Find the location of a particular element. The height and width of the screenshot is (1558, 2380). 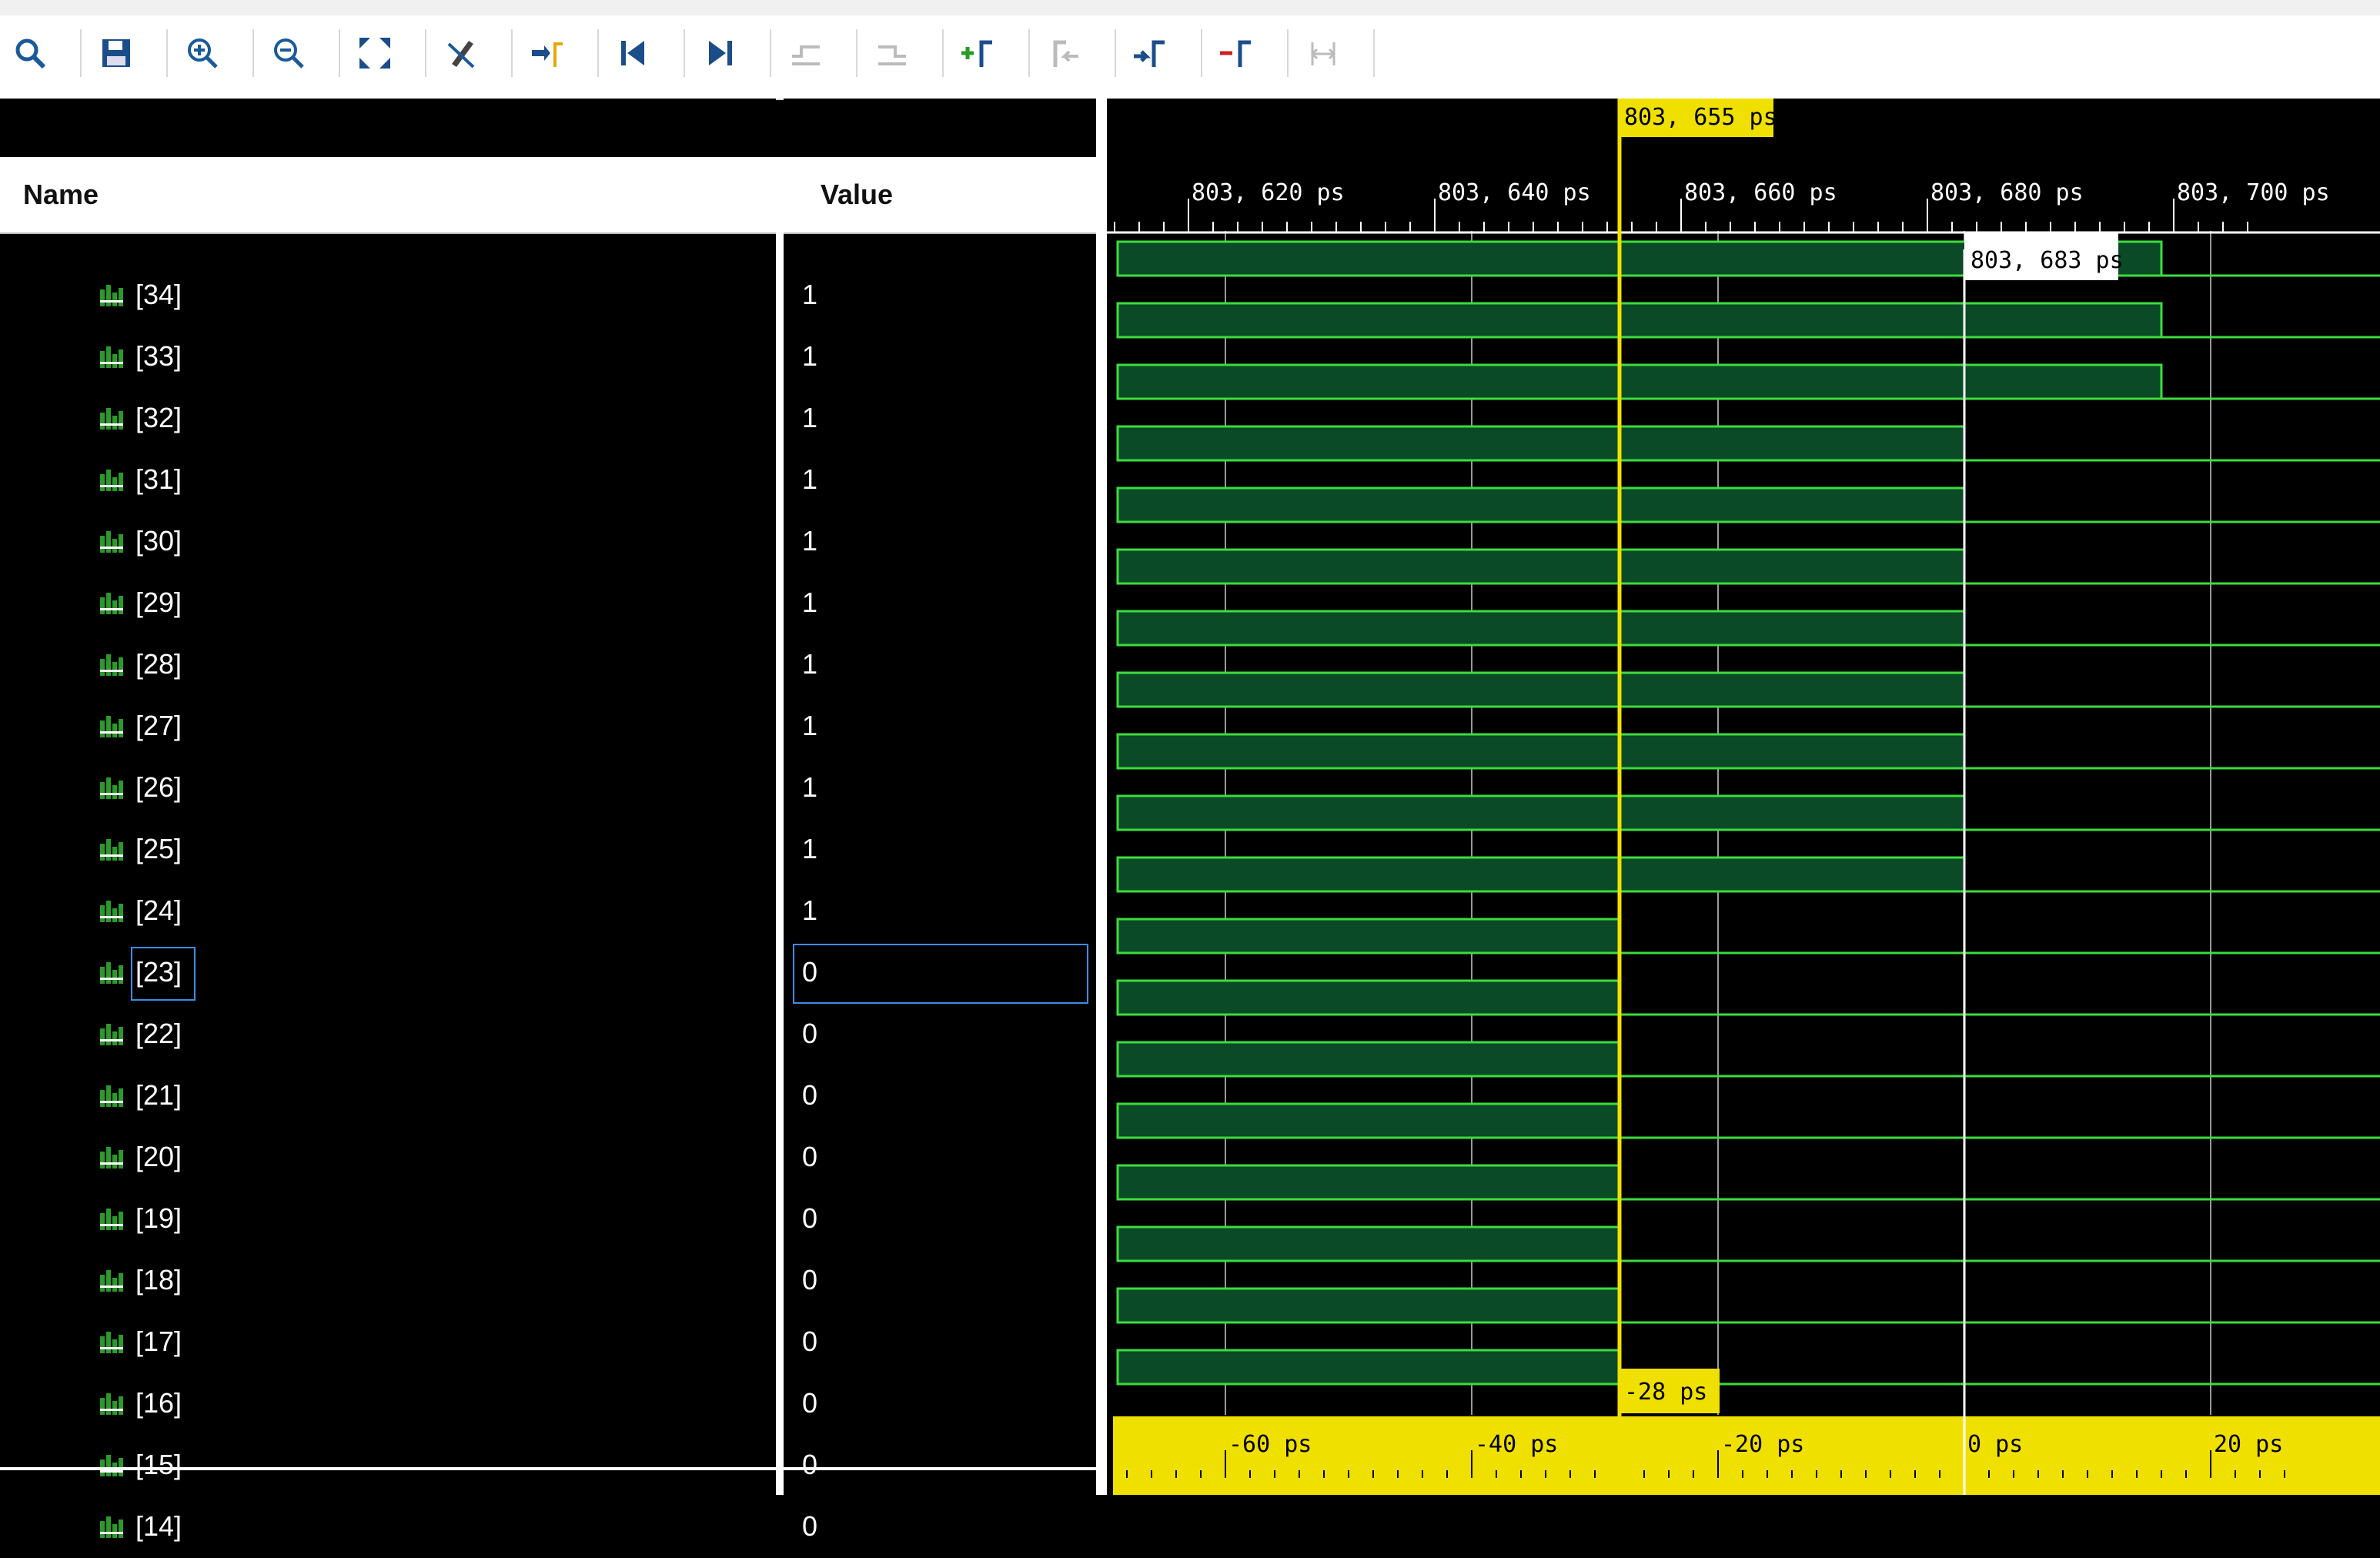

signal-row: [18] is located at coordinates (388, 1281).